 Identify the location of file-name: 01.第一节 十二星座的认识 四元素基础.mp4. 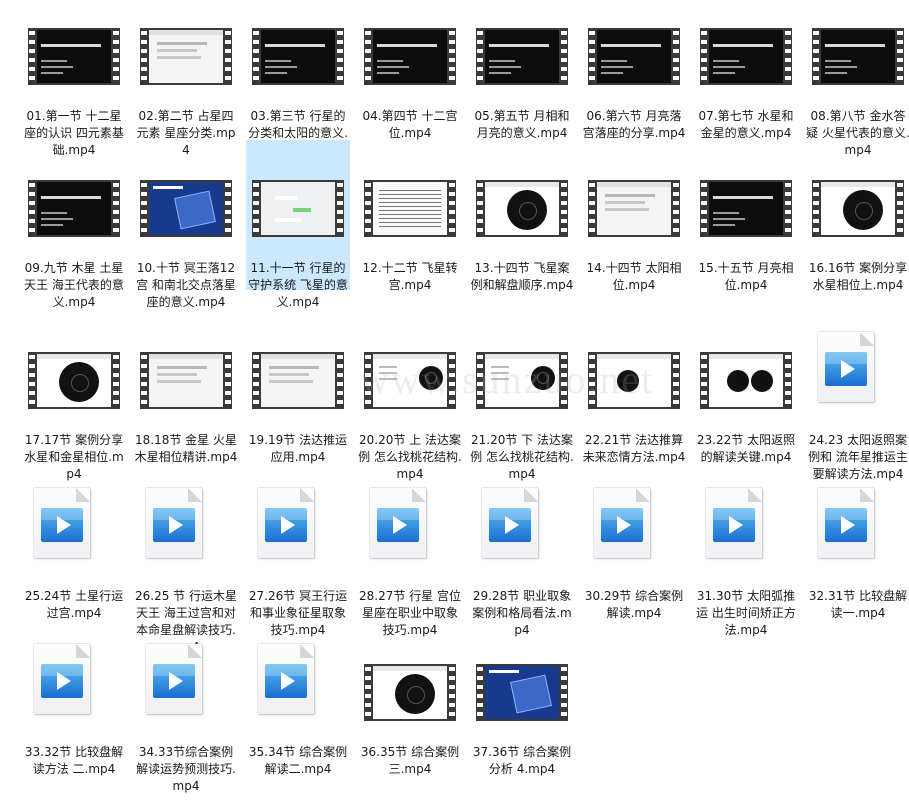
(74, 133).